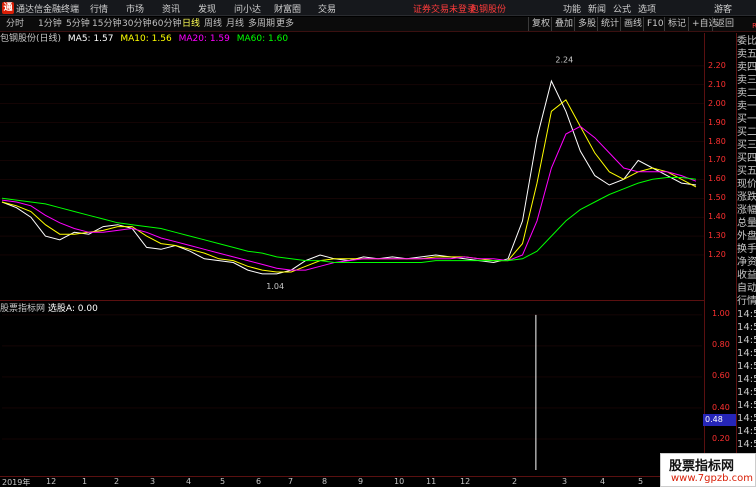  I want to click on button-overlay: 叠加, so click(562, 24).